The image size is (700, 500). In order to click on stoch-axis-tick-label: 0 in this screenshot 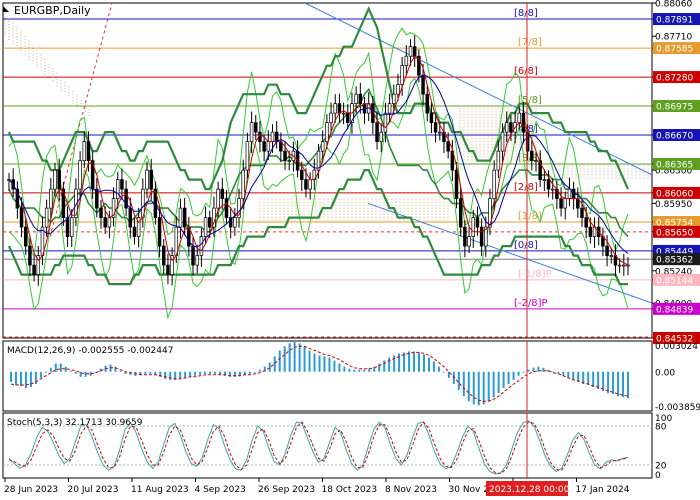, I will do `click(658, 476)`.